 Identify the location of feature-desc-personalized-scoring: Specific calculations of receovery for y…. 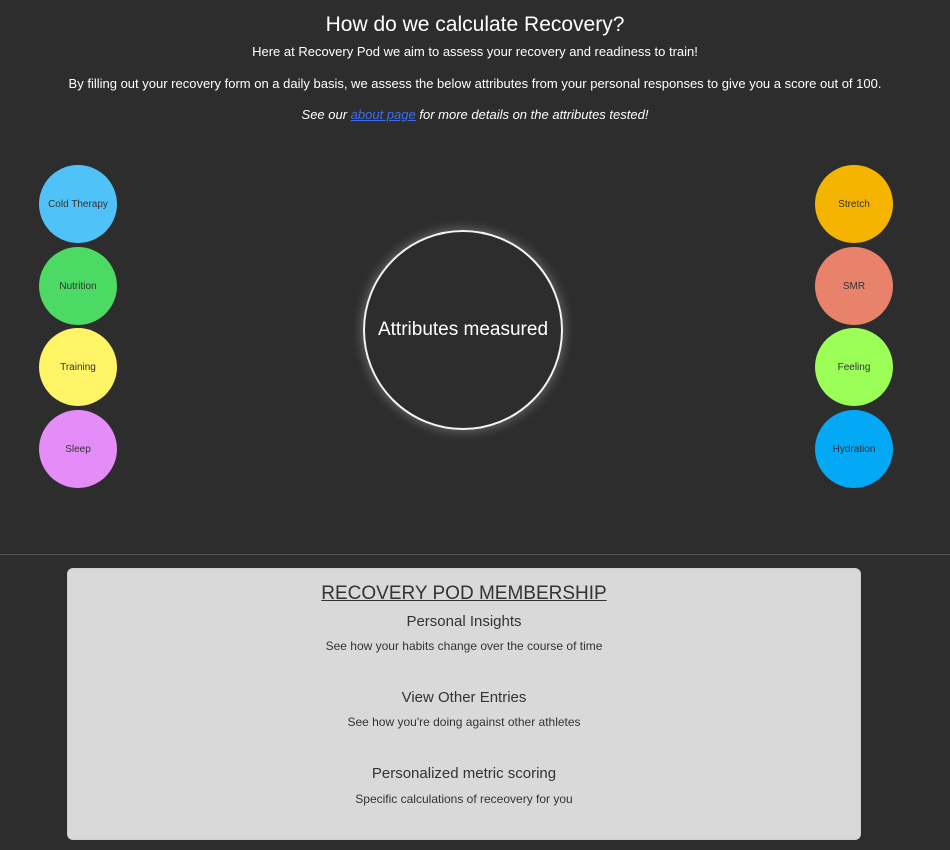
(464, 799).